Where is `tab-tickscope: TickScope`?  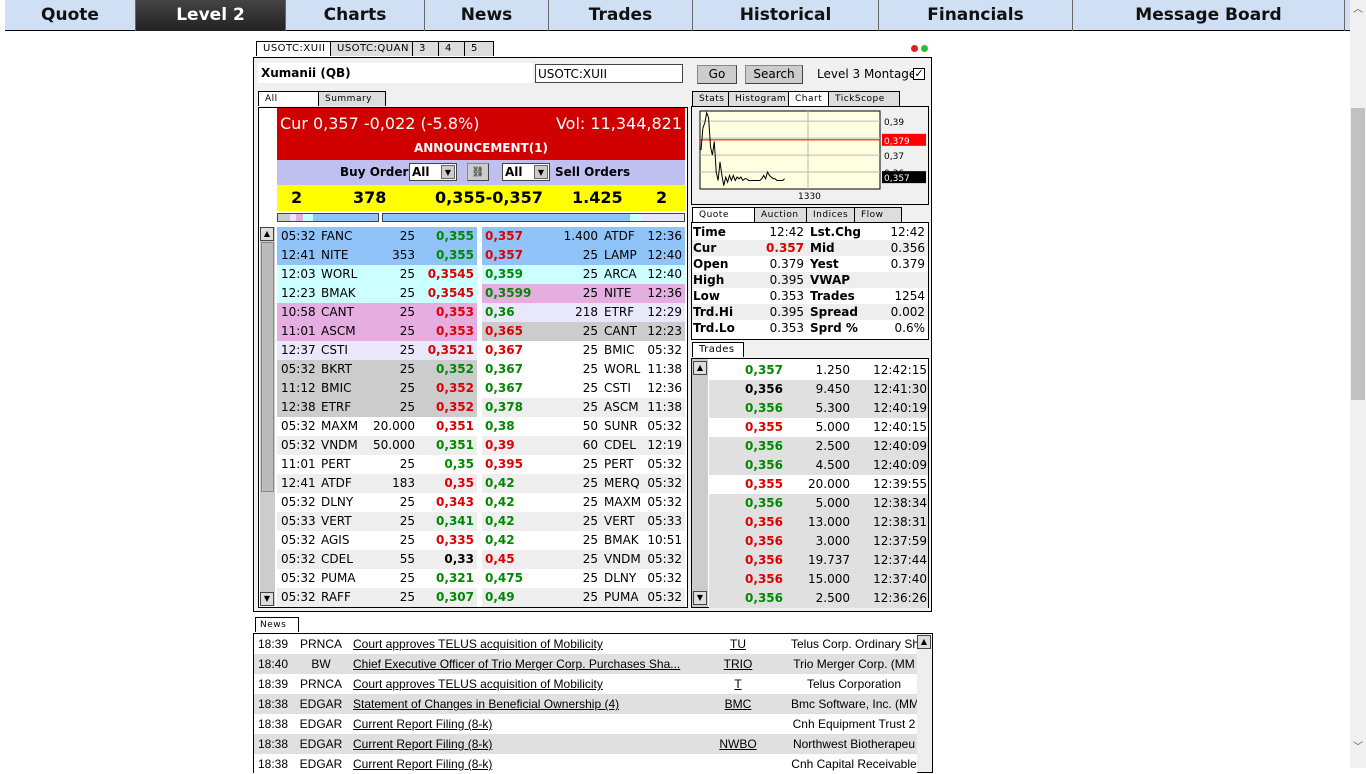 tab-tickscope: TickScope is located at coordinates (864, 98).